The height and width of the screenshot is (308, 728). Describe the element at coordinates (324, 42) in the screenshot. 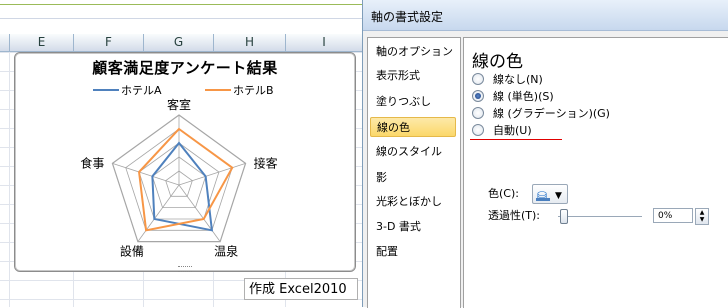

I see `column-header-i: I` at that location.